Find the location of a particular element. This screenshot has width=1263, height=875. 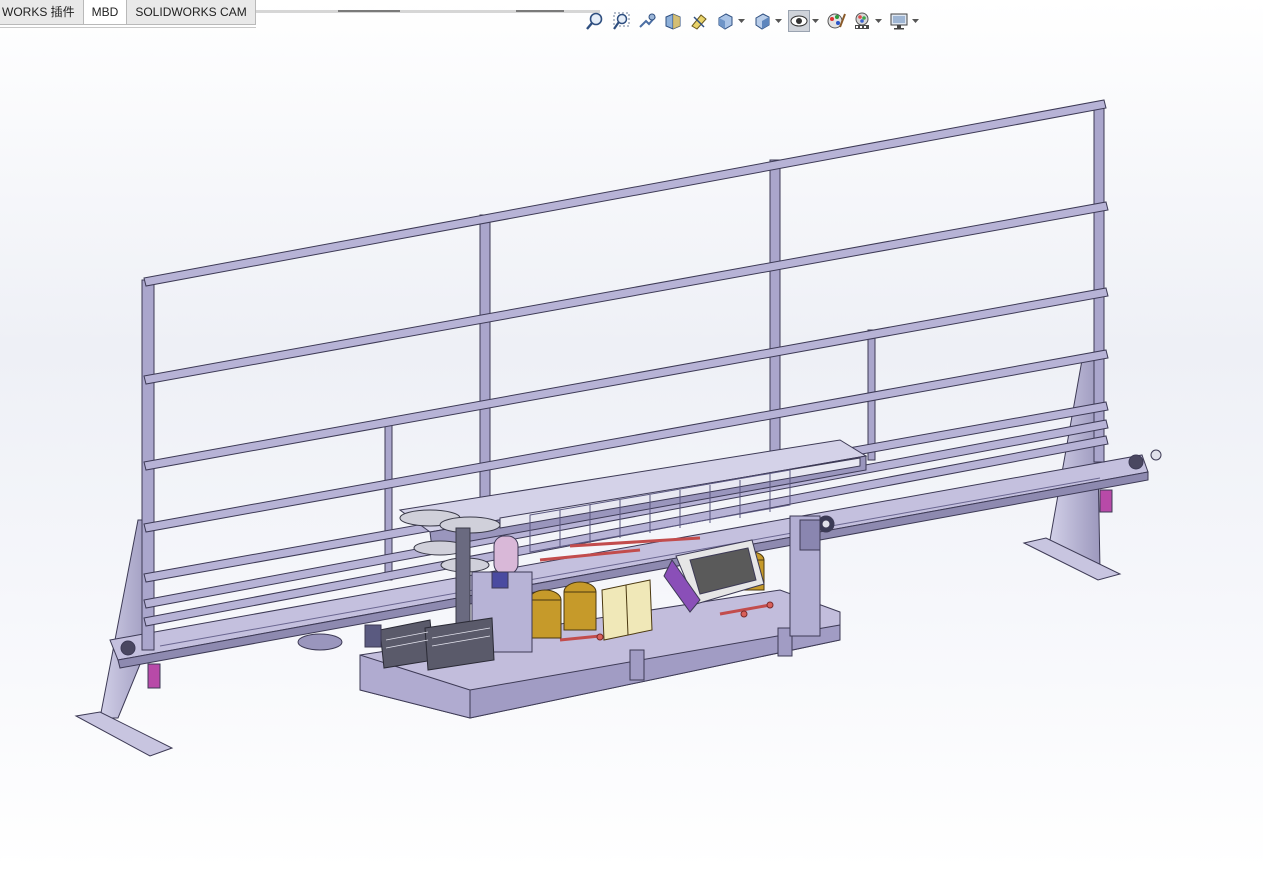

display-style-caret-icon is located at coordinates (778, 21).